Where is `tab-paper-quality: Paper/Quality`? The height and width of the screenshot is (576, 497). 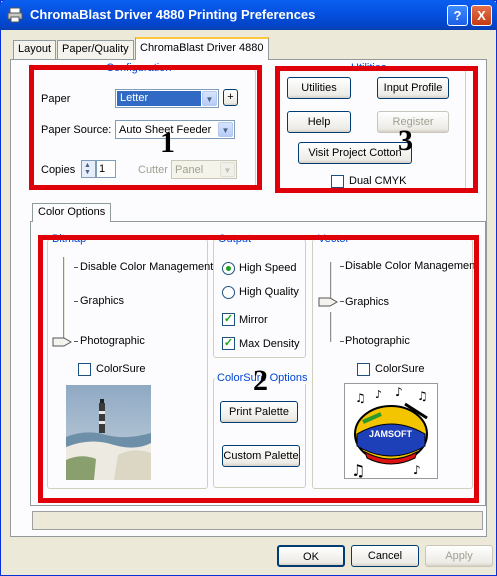 tab-paper-quality: Paper/Quality is located at coordinates (95, 49).